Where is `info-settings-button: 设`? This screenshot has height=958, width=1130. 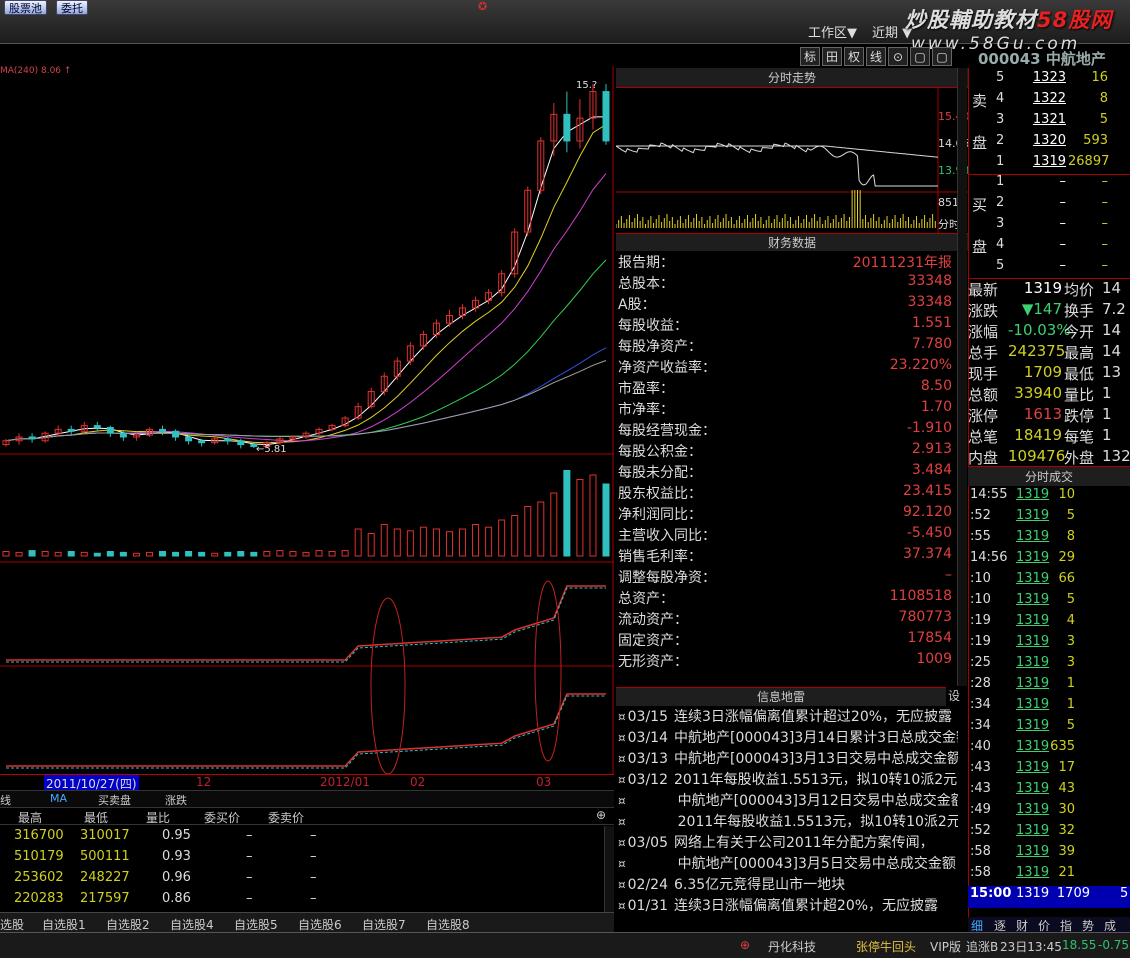
info-settings-button: 设 is located at coordinates (954, 695).